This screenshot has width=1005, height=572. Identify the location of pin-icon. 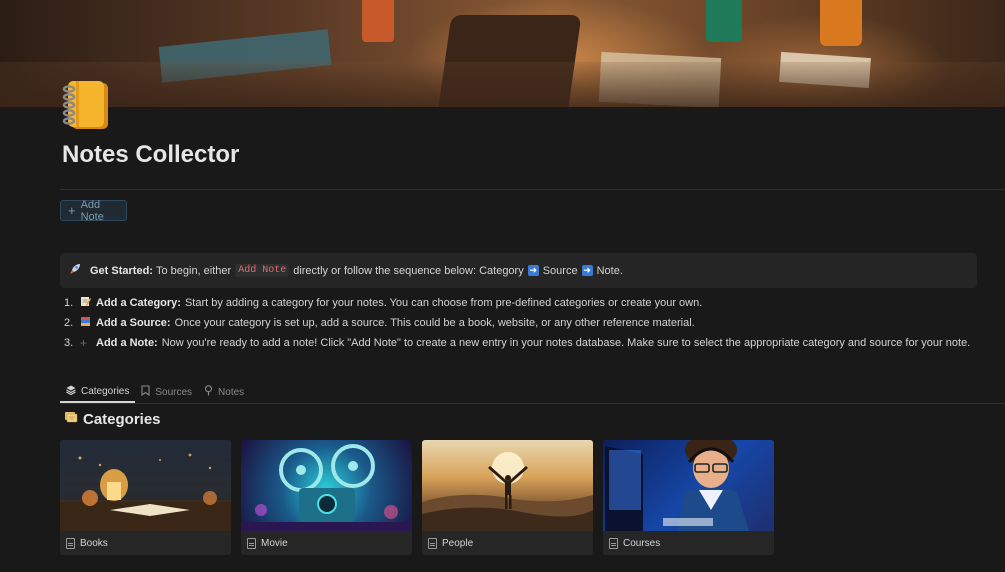
(208, 392).